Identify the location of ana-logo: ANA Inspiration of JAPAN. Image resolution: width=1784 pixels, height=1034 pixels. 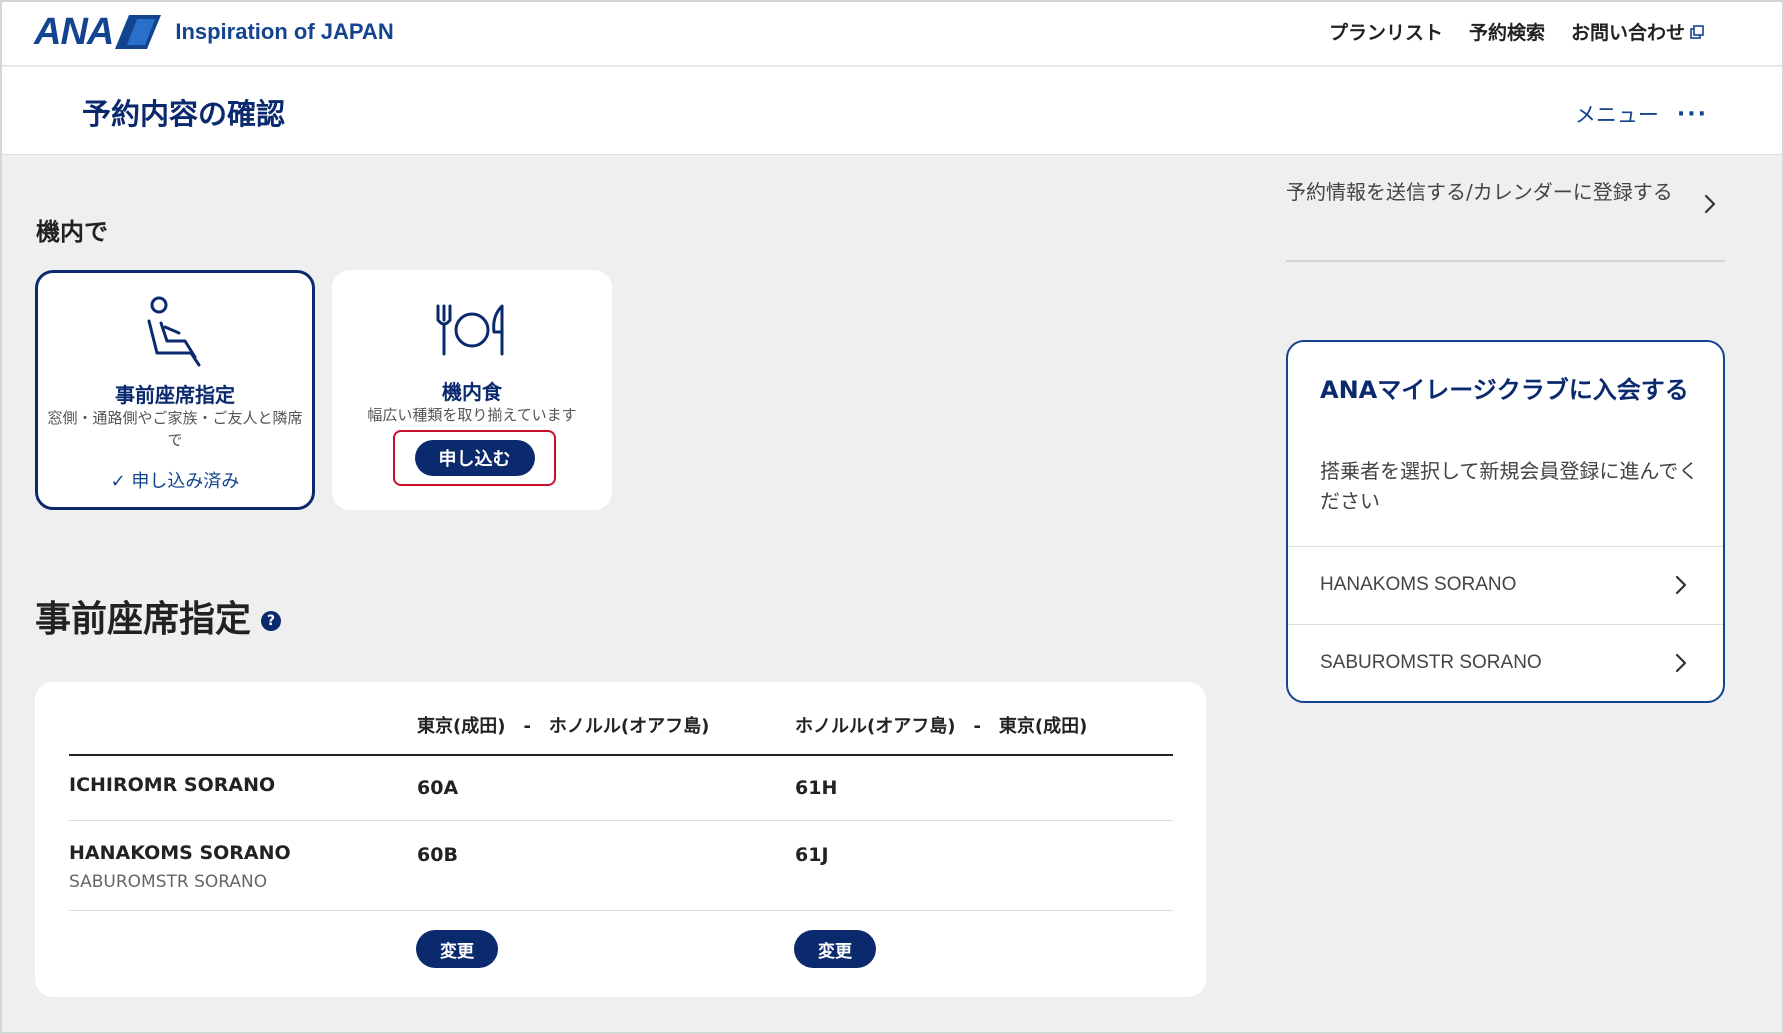
(214, 32).